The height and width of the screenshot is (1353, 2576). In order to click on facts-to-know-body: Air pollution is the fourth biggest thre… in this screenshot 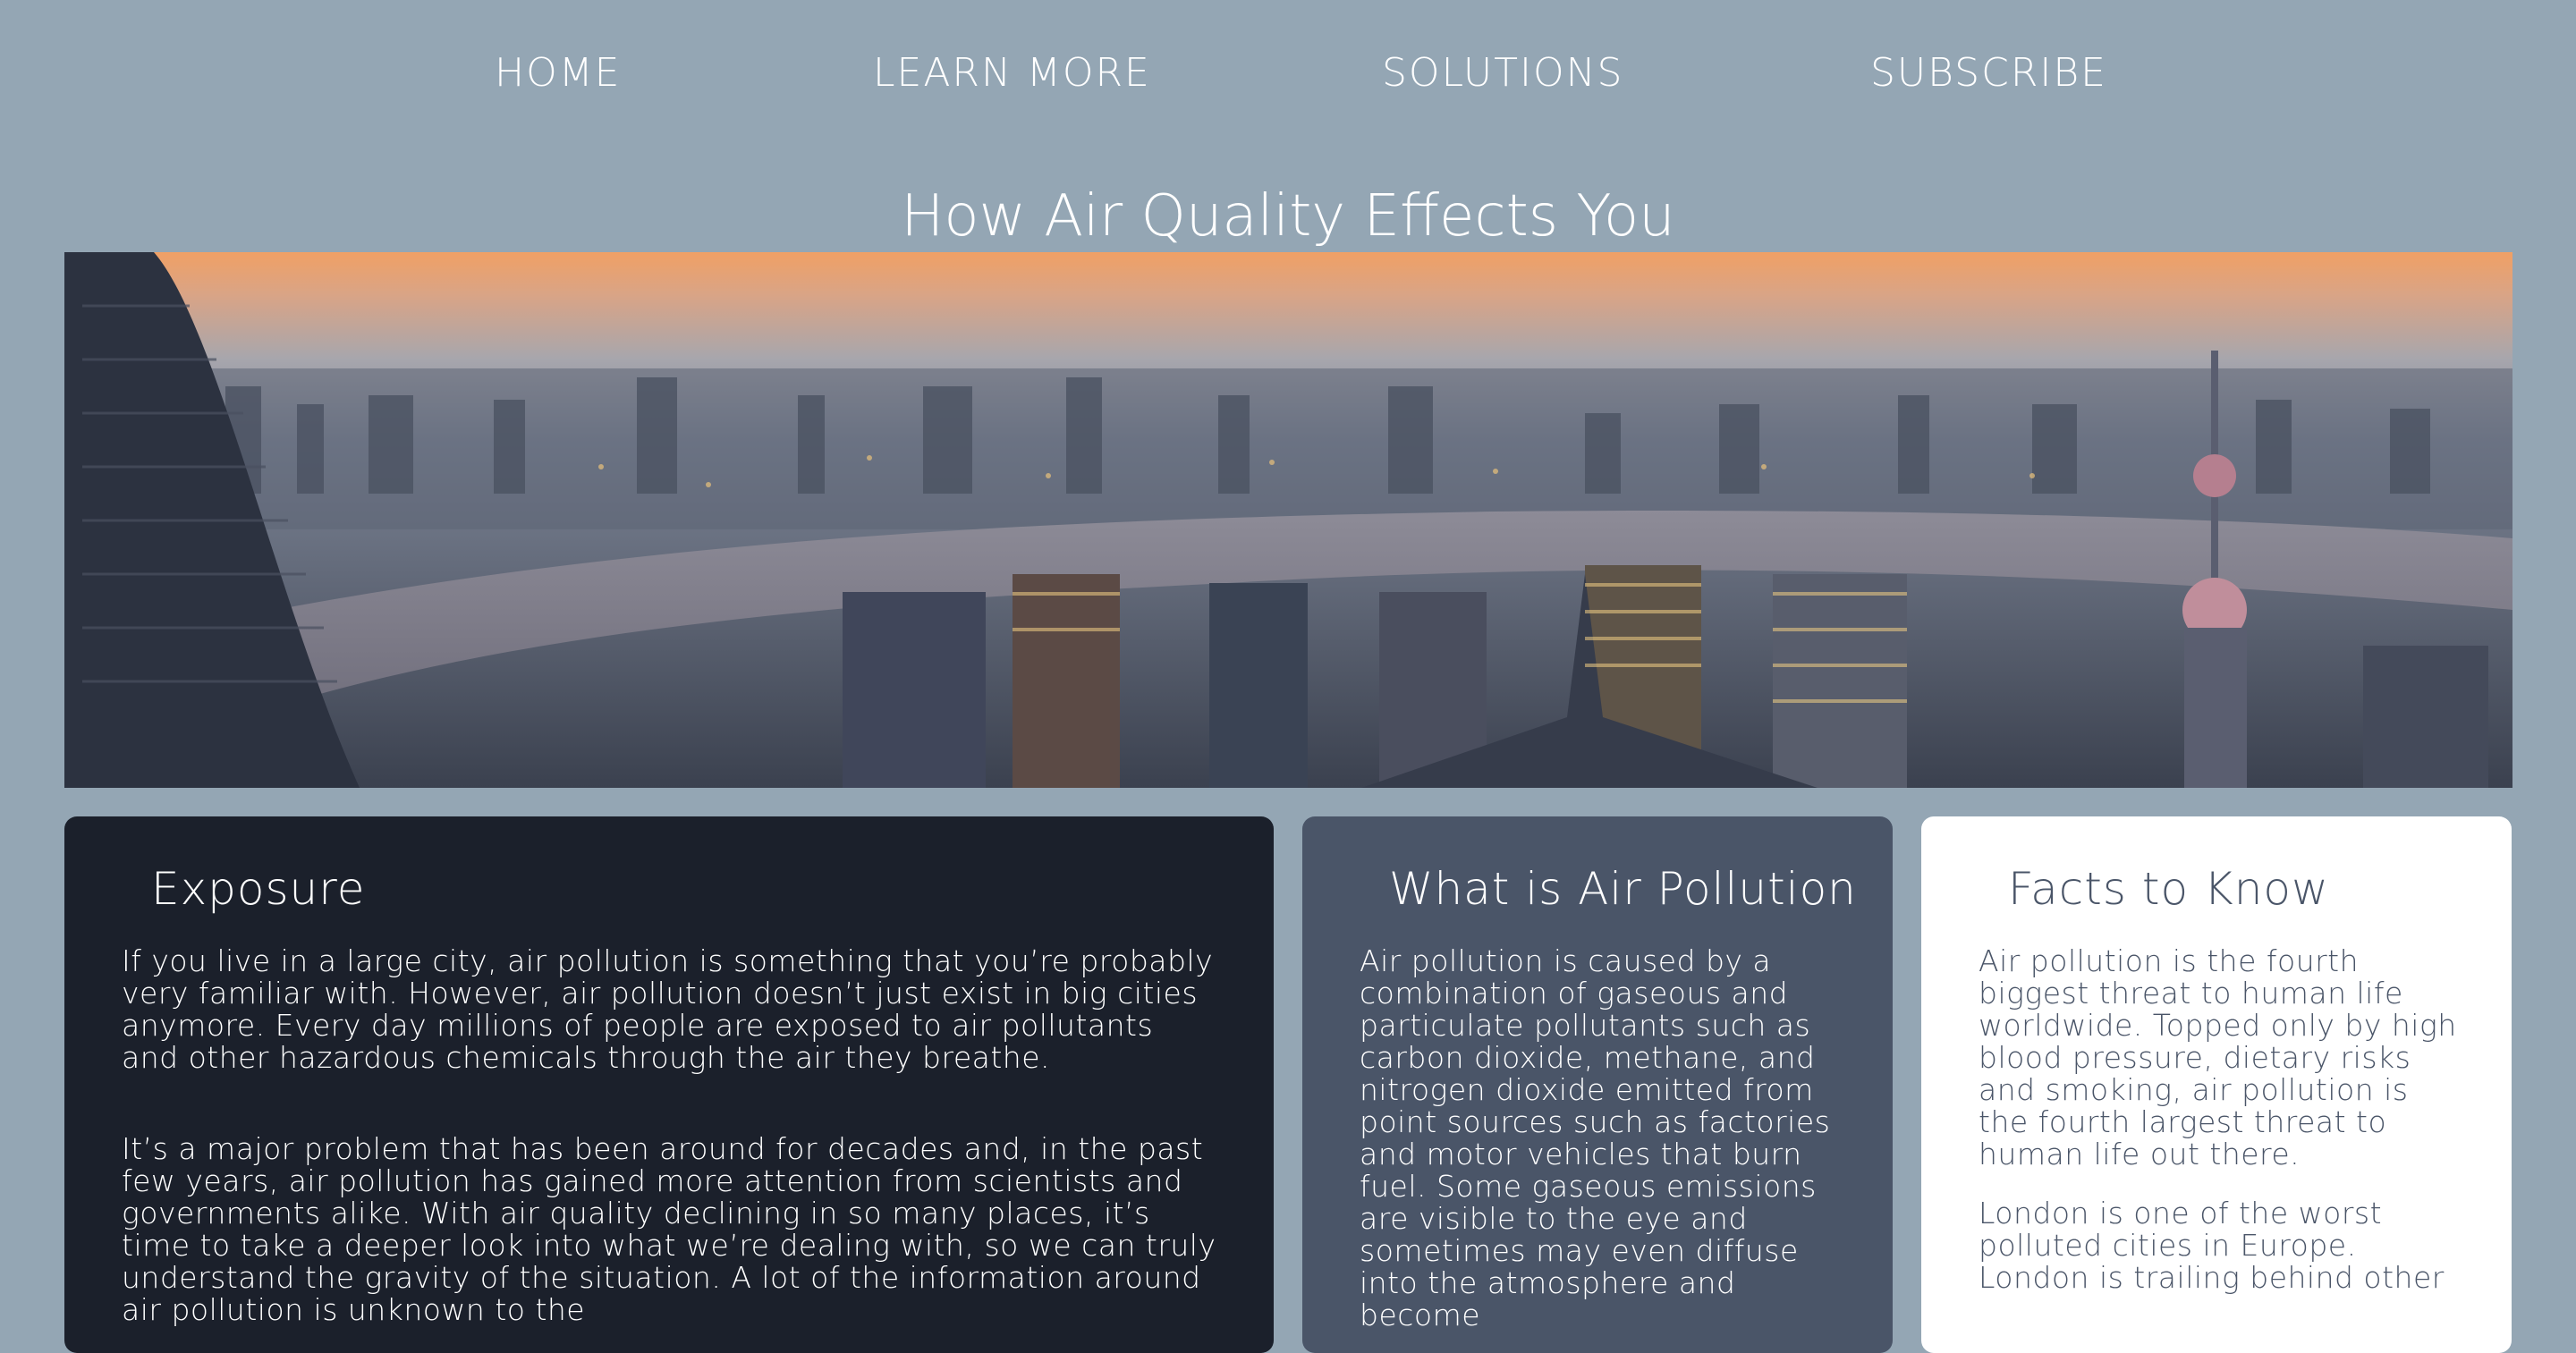, I will do `click(2218, 1119)`.